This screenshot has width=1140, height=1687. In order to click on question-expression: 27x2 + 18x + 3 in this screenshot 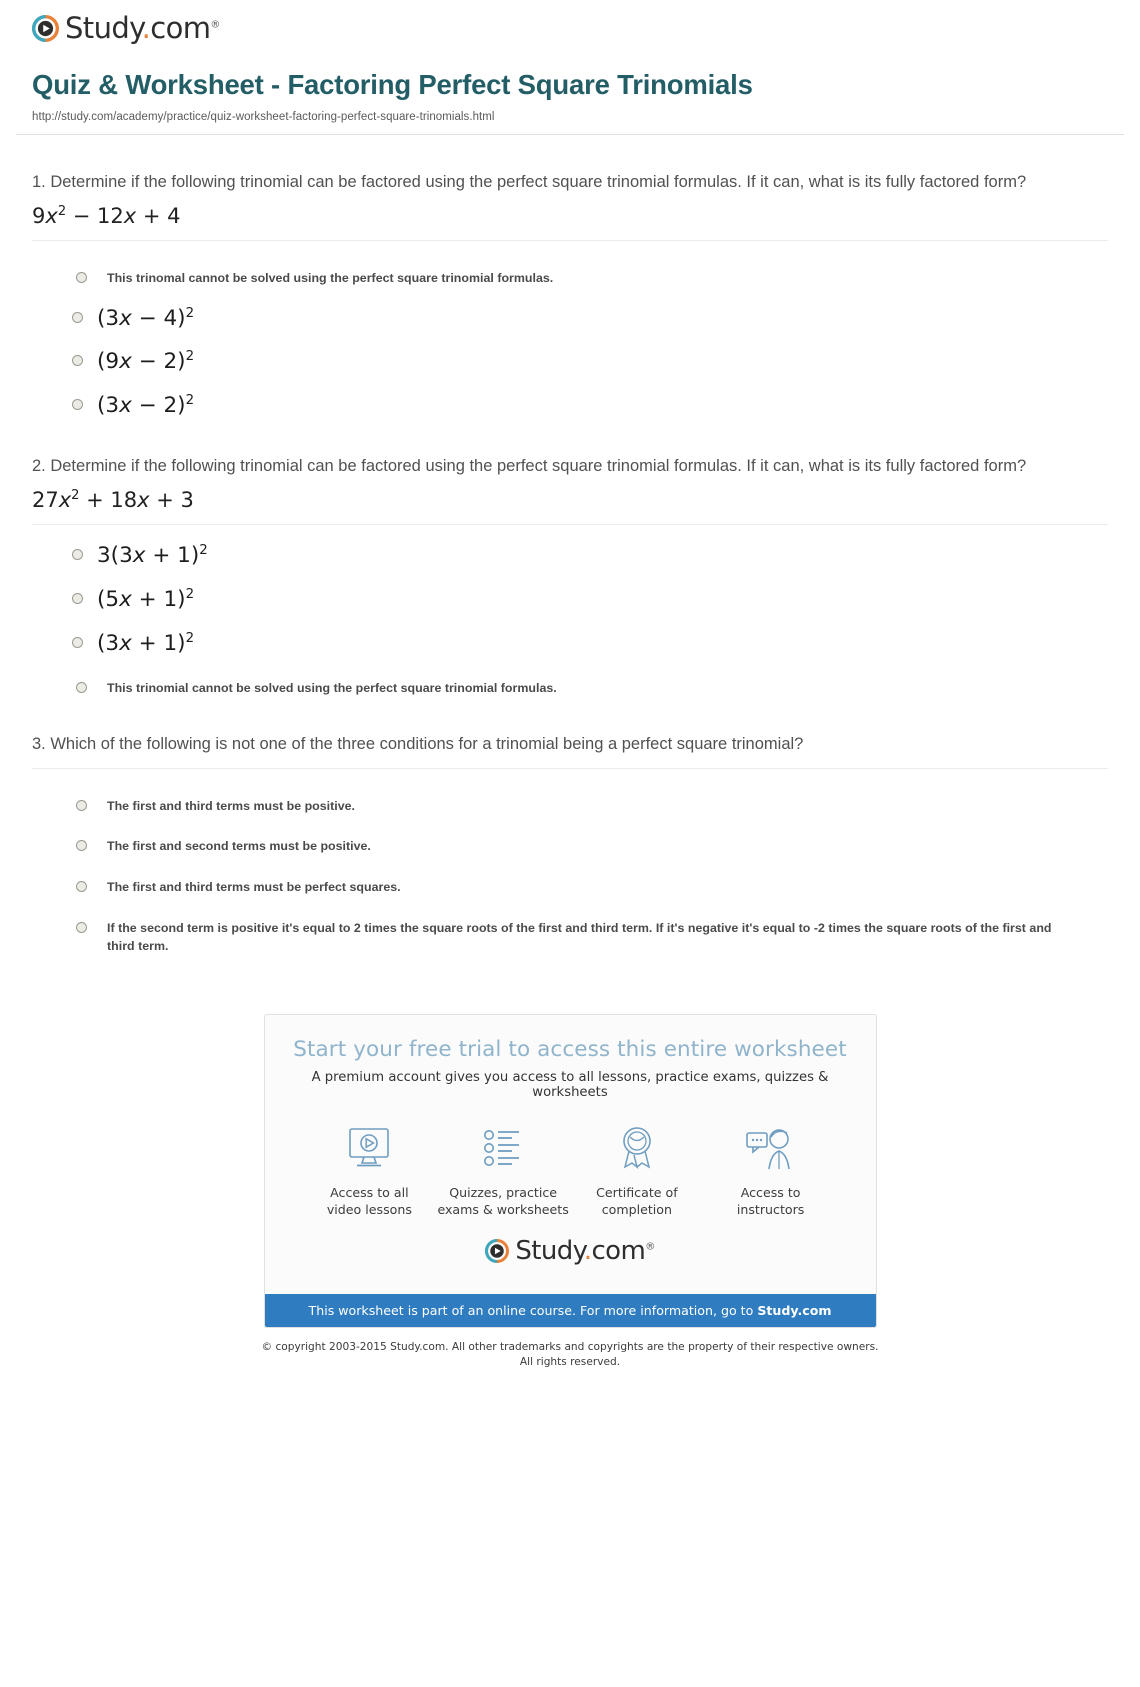, I will do `click(113, 499)`.